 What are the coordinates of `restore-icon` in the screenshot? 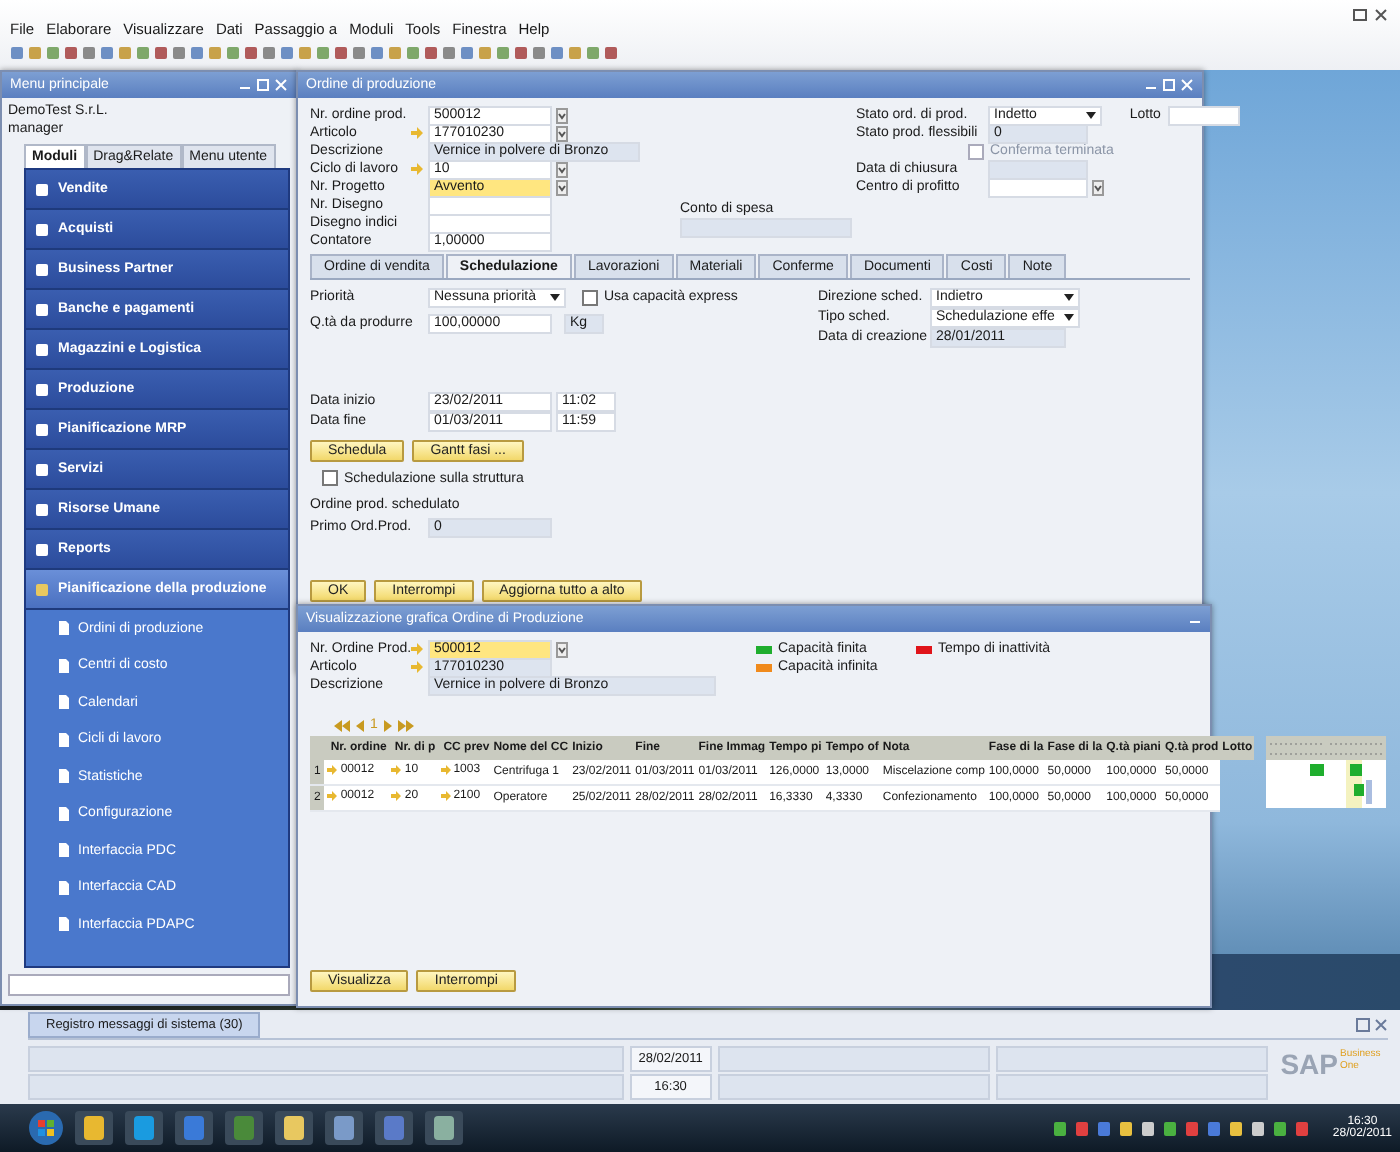 It's located at (1360, 15).